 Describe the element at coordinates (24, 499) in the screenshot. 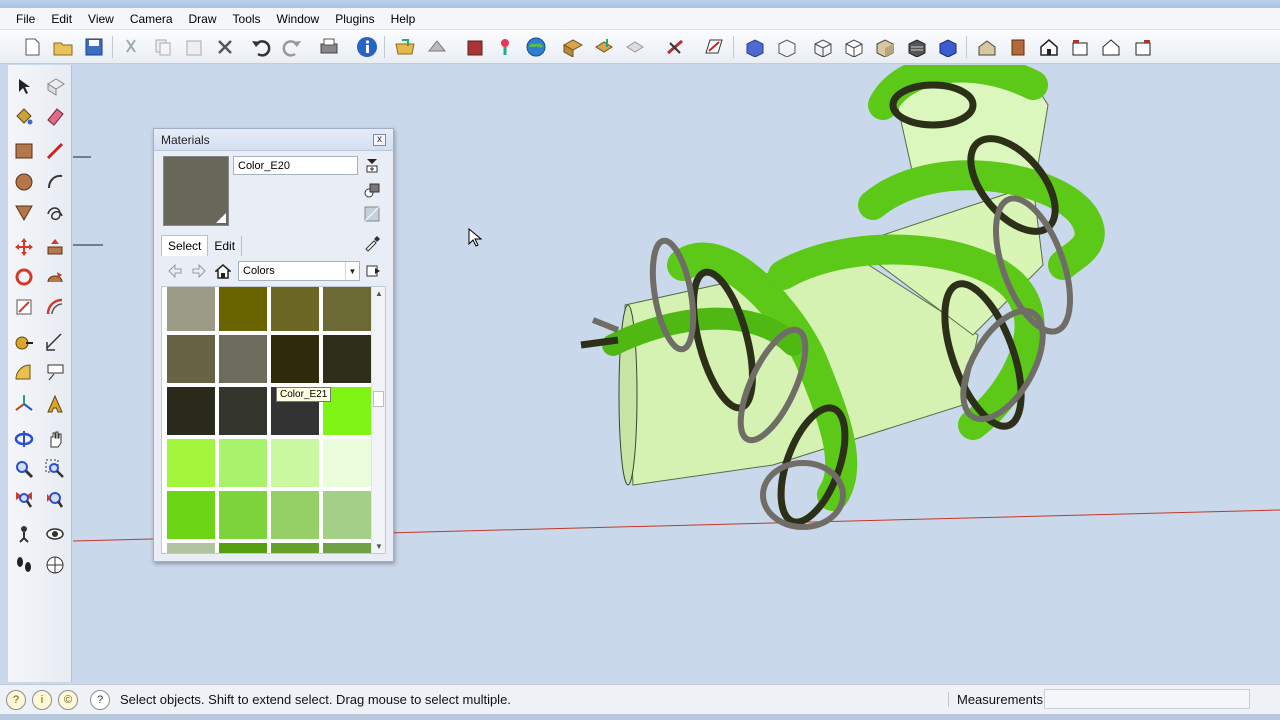

I see `zoom-extents-icon` at that location.